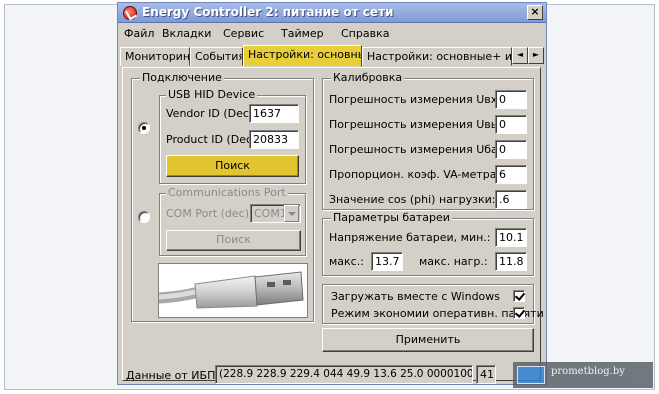 The image size is (659, 394). What do you see at coordinates (421, 124) in the screenshot?
I see `calibration-label-uout: Погрешность измерения Uвых.:` at bounding box center [421, 124].